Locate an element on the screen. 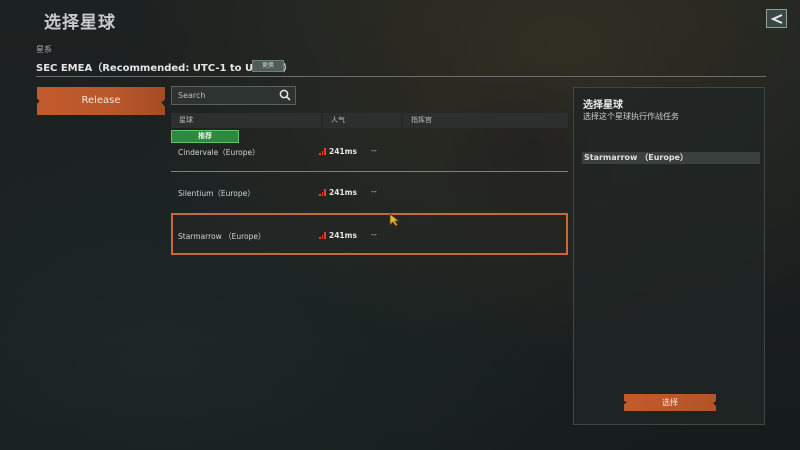 The height and width of the screenshot is (450, 800). row-divider is located at coordinates (369, 171).